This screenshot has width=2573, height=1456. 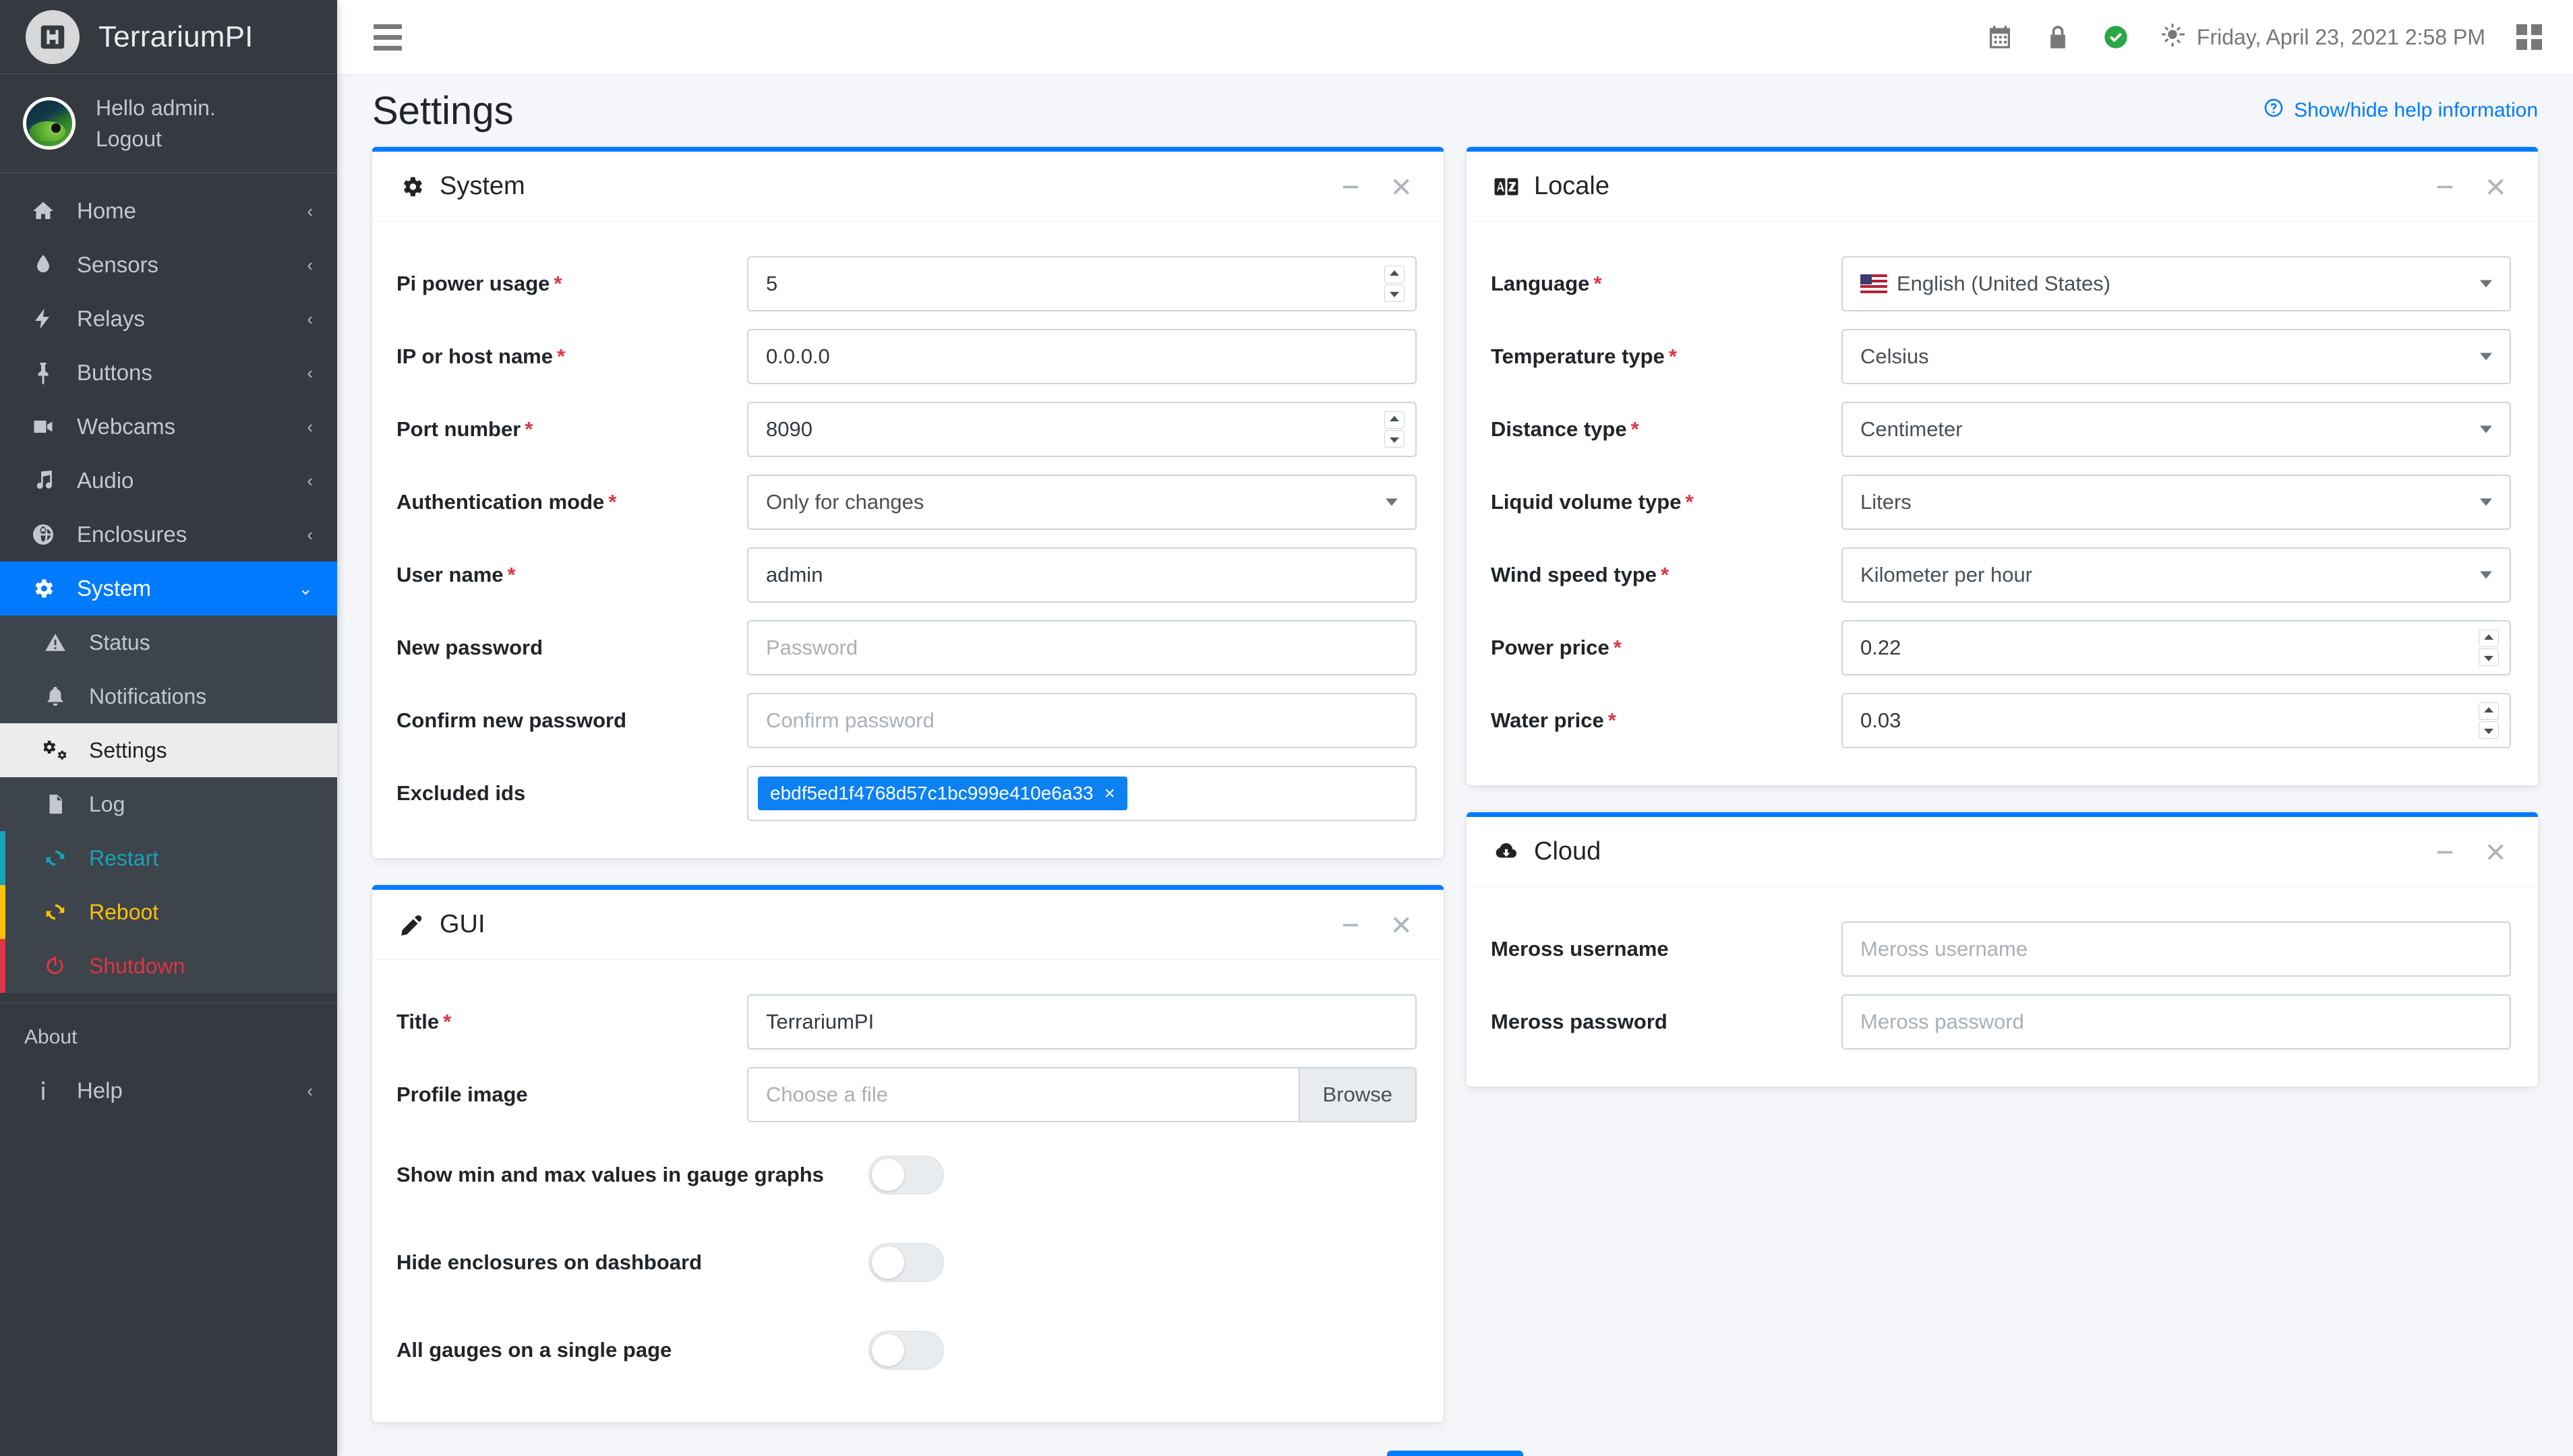 I want to click on sidebar-item-shutdown: Shutdown, so click(x=168, y=966).